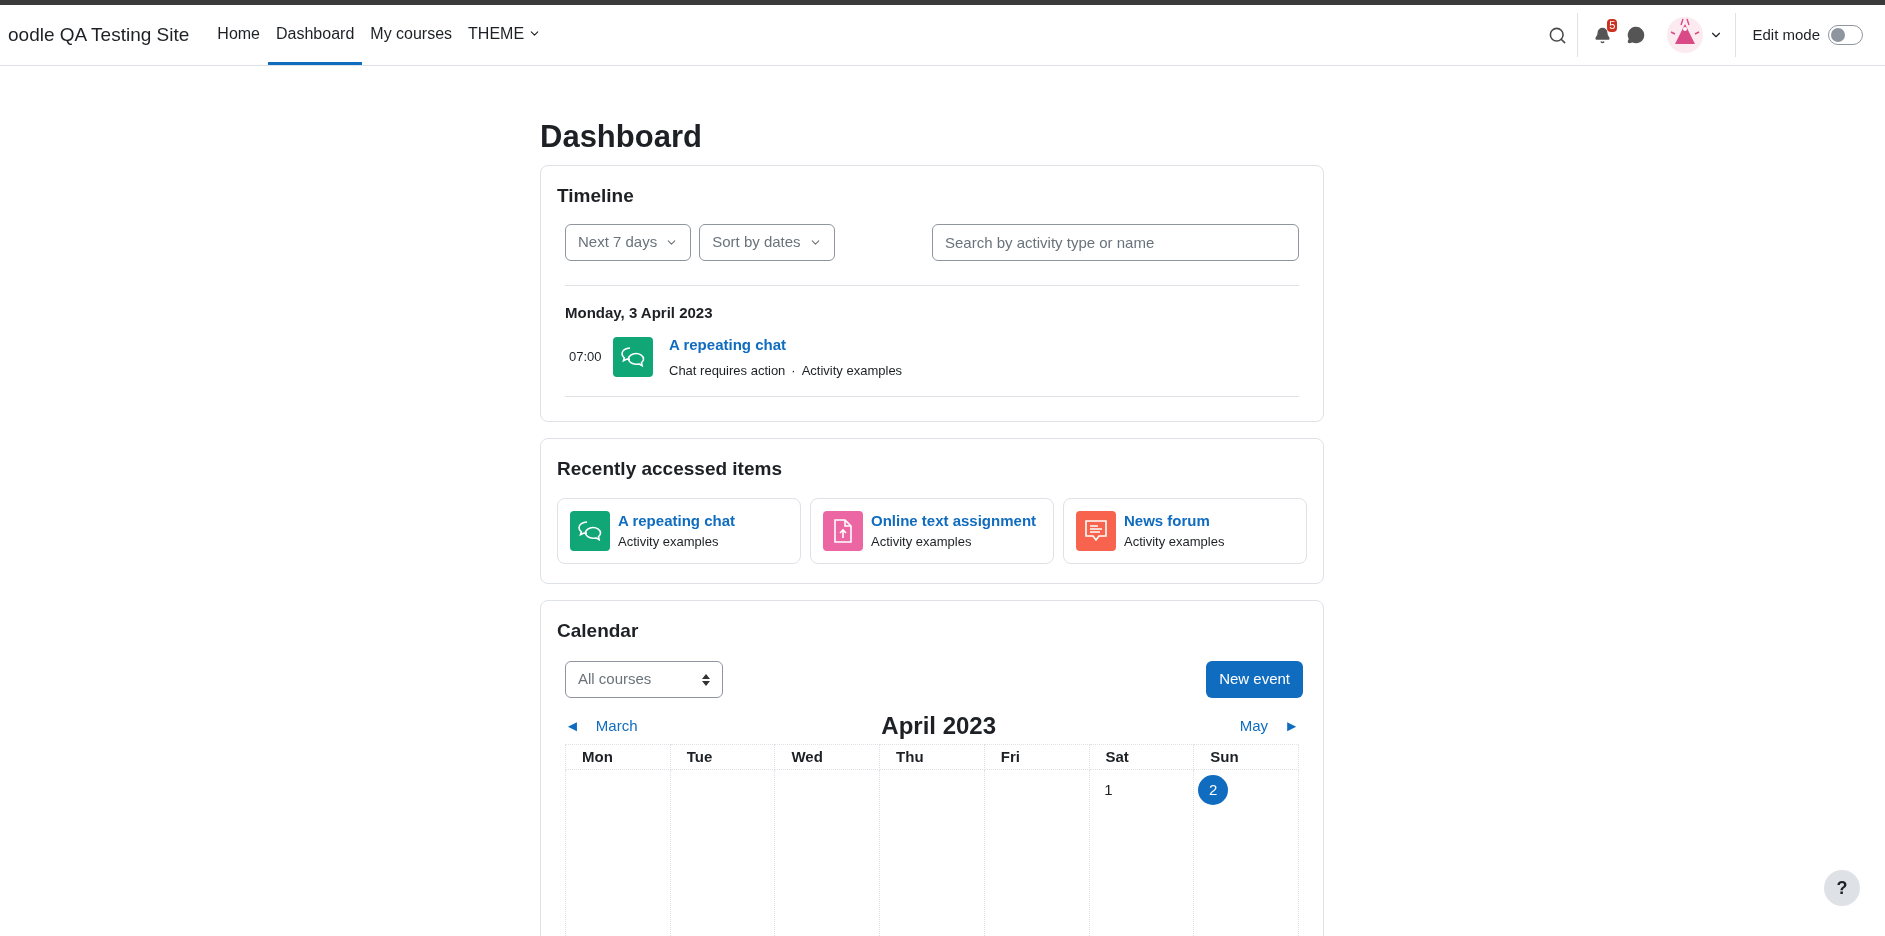 This screenshot has height=936, width=1885. I want to click on avatar-icon, so click(1685, 35).